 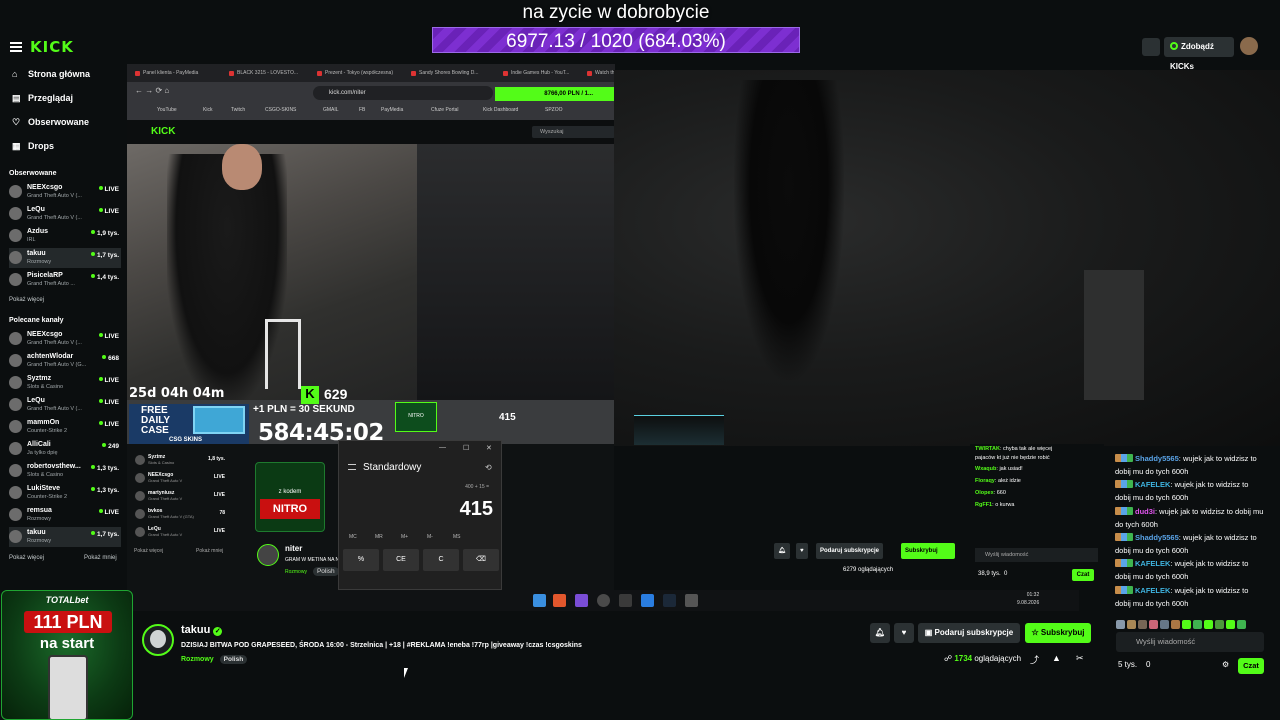 I want to click on language-tag: Polish, so click(x=233, y=659).